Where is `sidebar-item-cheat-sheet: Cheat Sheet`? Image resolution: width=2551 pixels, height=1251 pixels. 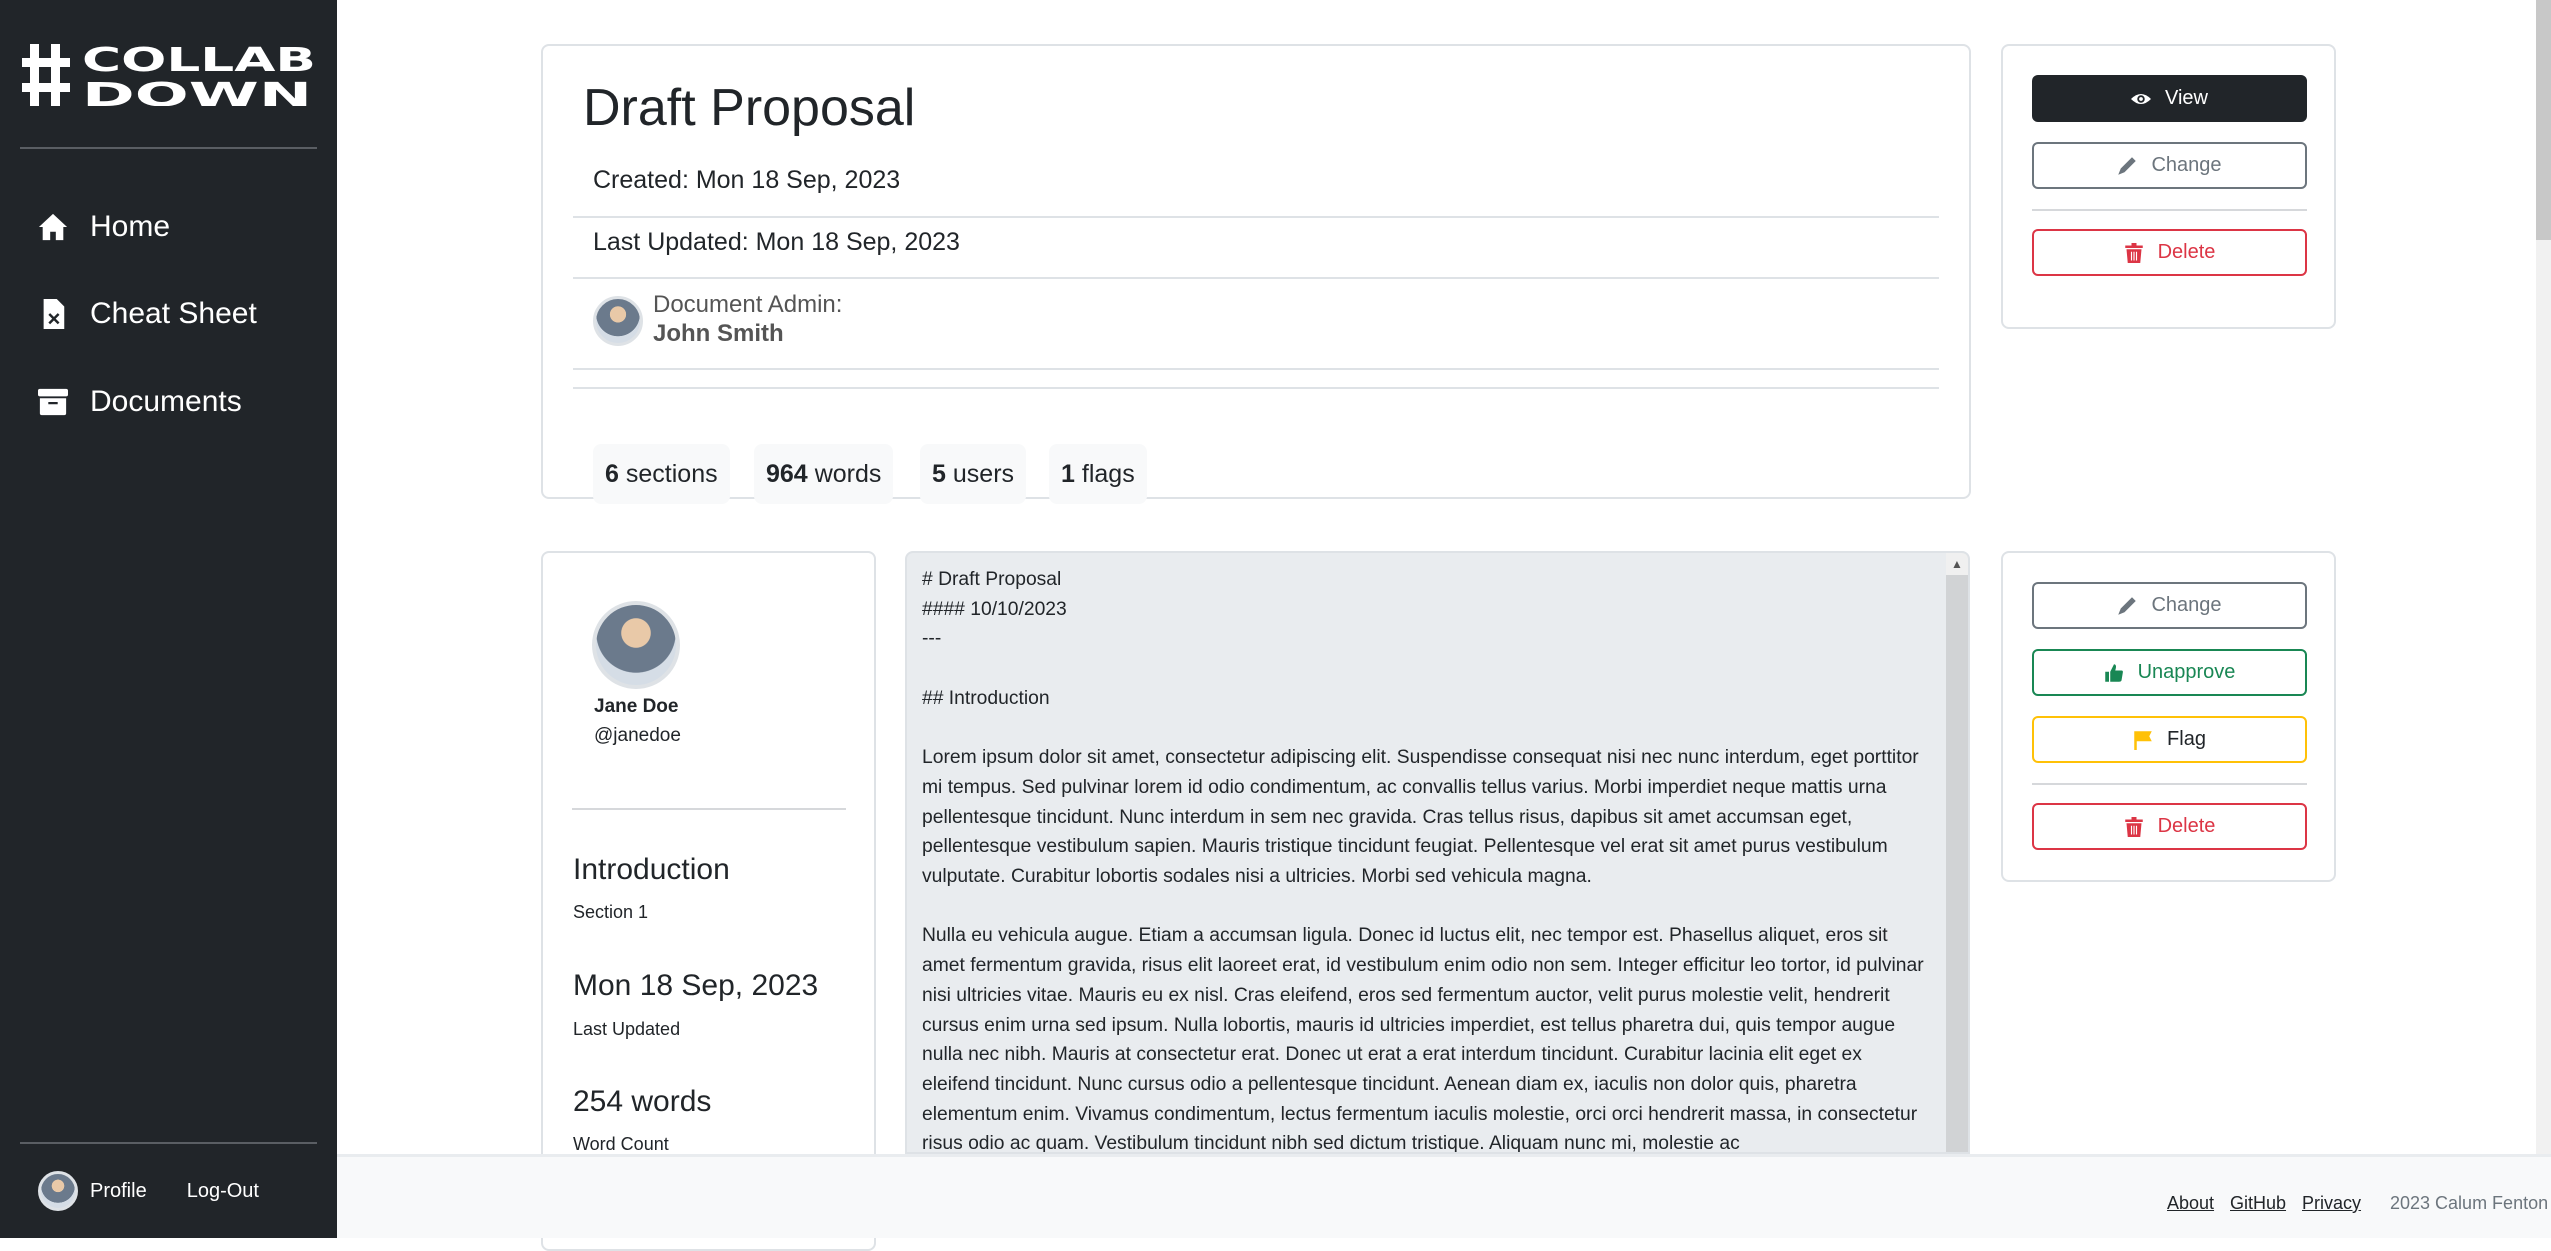
sidebar-item-cheat-sheet: Cheat Sheet is located at coordinates (147, 314).